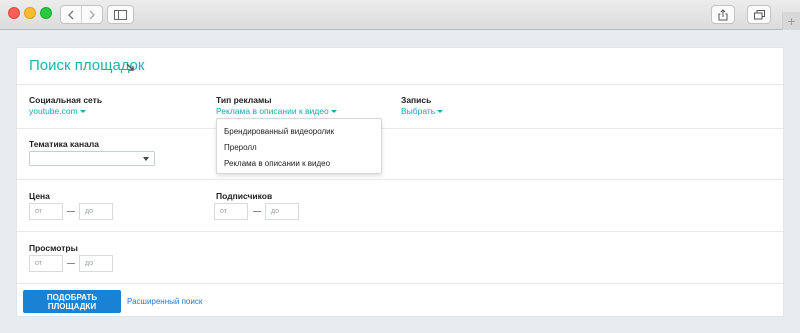 The image size is (800, 333). I want to click on tab-overview-button, so click(759, 14).